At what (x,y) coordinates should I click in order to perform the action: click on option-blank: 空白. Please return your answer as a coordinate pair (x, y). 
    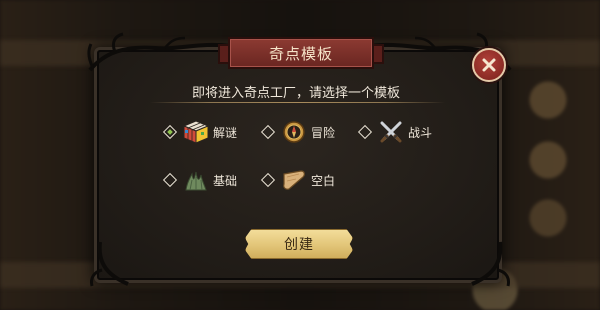
    Looking at the image, I should click on (298, 180).